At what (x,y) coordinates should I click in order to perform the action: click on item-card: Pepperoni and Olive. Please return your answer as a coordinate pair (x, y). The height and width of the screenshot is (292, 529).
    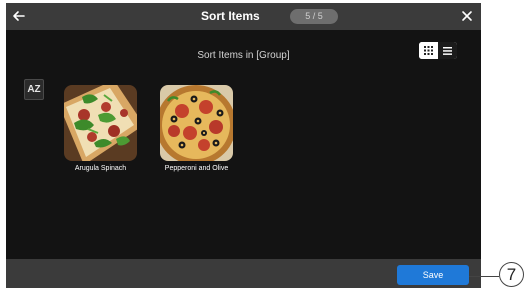
    Looking at the image, I should click on (196, 129).